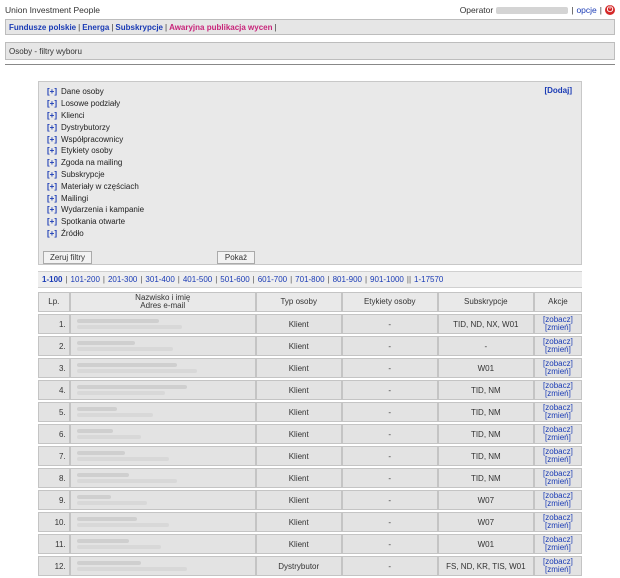 The width and height of the screenshot is (620, 578). What do you see at coordinates (122, 279) in the screenshot?
I see `page-link: 201-300` at bounding box center [122, 279].